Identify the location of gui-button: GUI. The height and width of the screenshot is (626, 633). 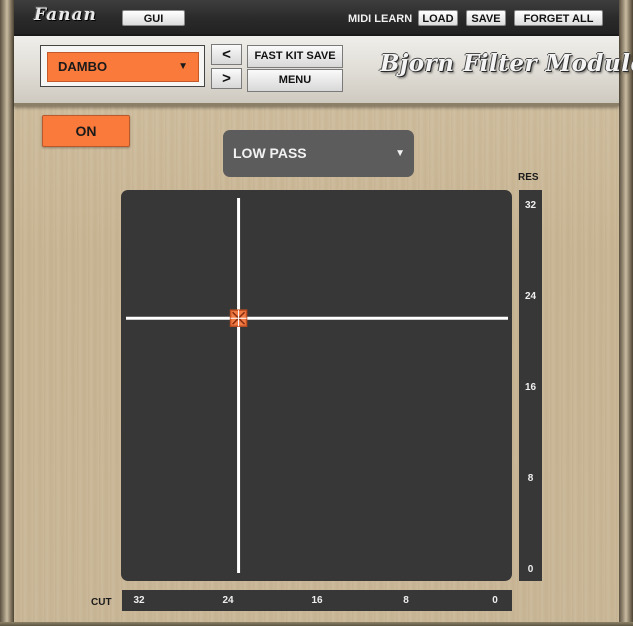
(153, 18).